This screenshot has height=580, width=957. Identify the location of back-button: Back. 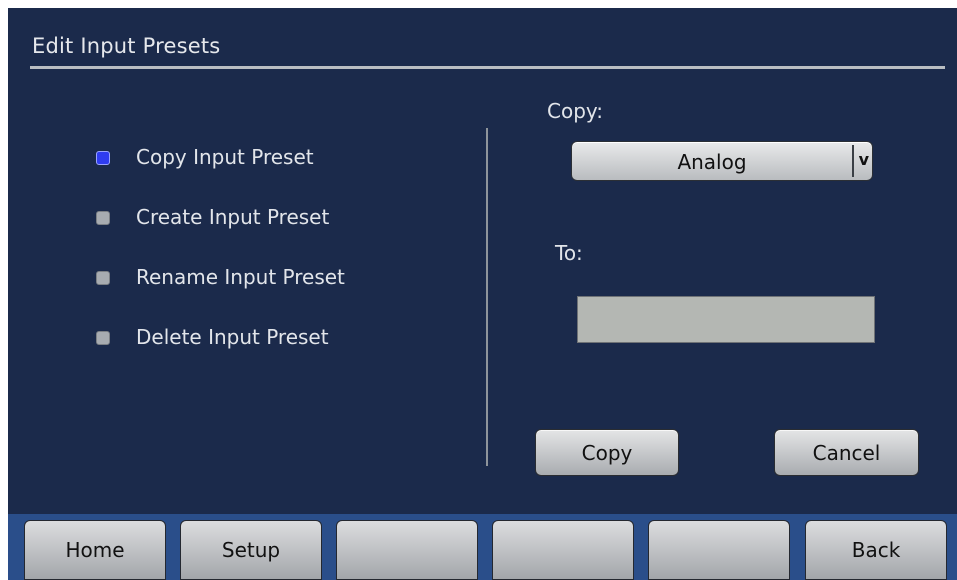
(876, 550).